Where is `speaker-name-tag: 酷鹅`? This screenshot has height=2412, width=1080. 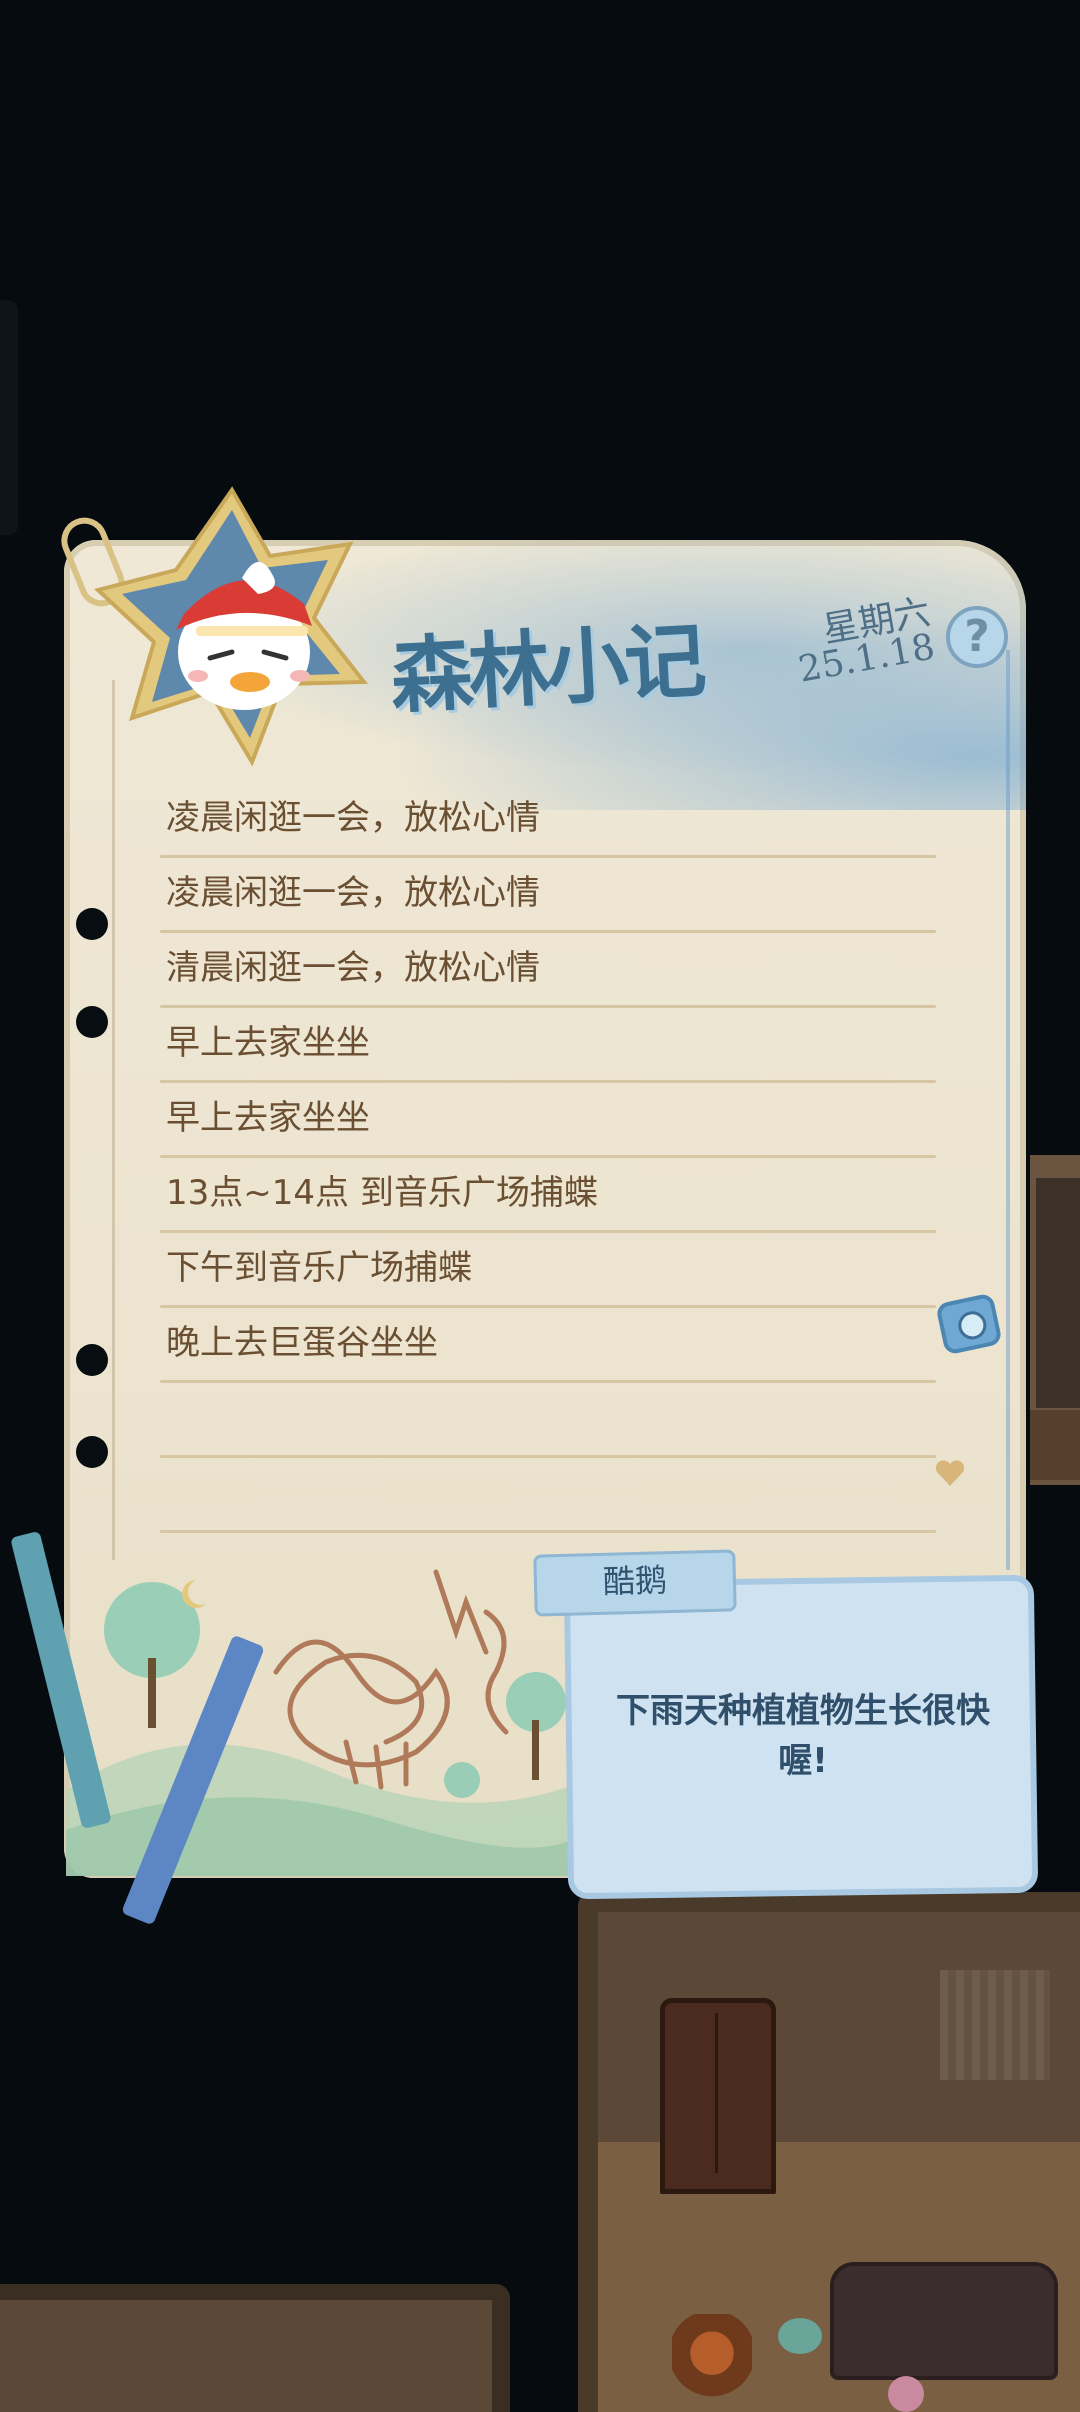
speaker-name-tag: 酷鹅 is located at coordinates (635, 1583).